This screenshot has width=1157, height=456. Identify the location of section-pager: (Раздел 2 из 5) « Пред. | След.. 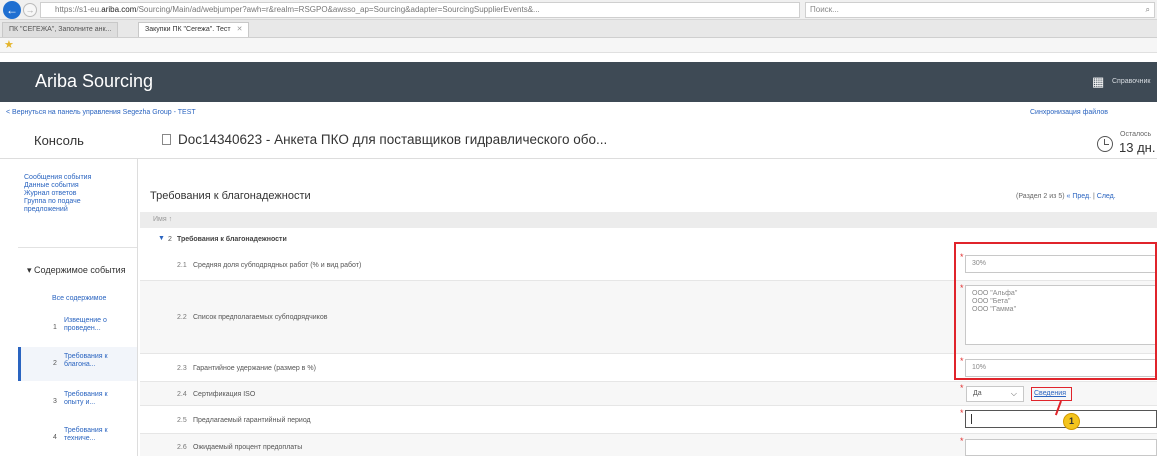
(1066, 196).